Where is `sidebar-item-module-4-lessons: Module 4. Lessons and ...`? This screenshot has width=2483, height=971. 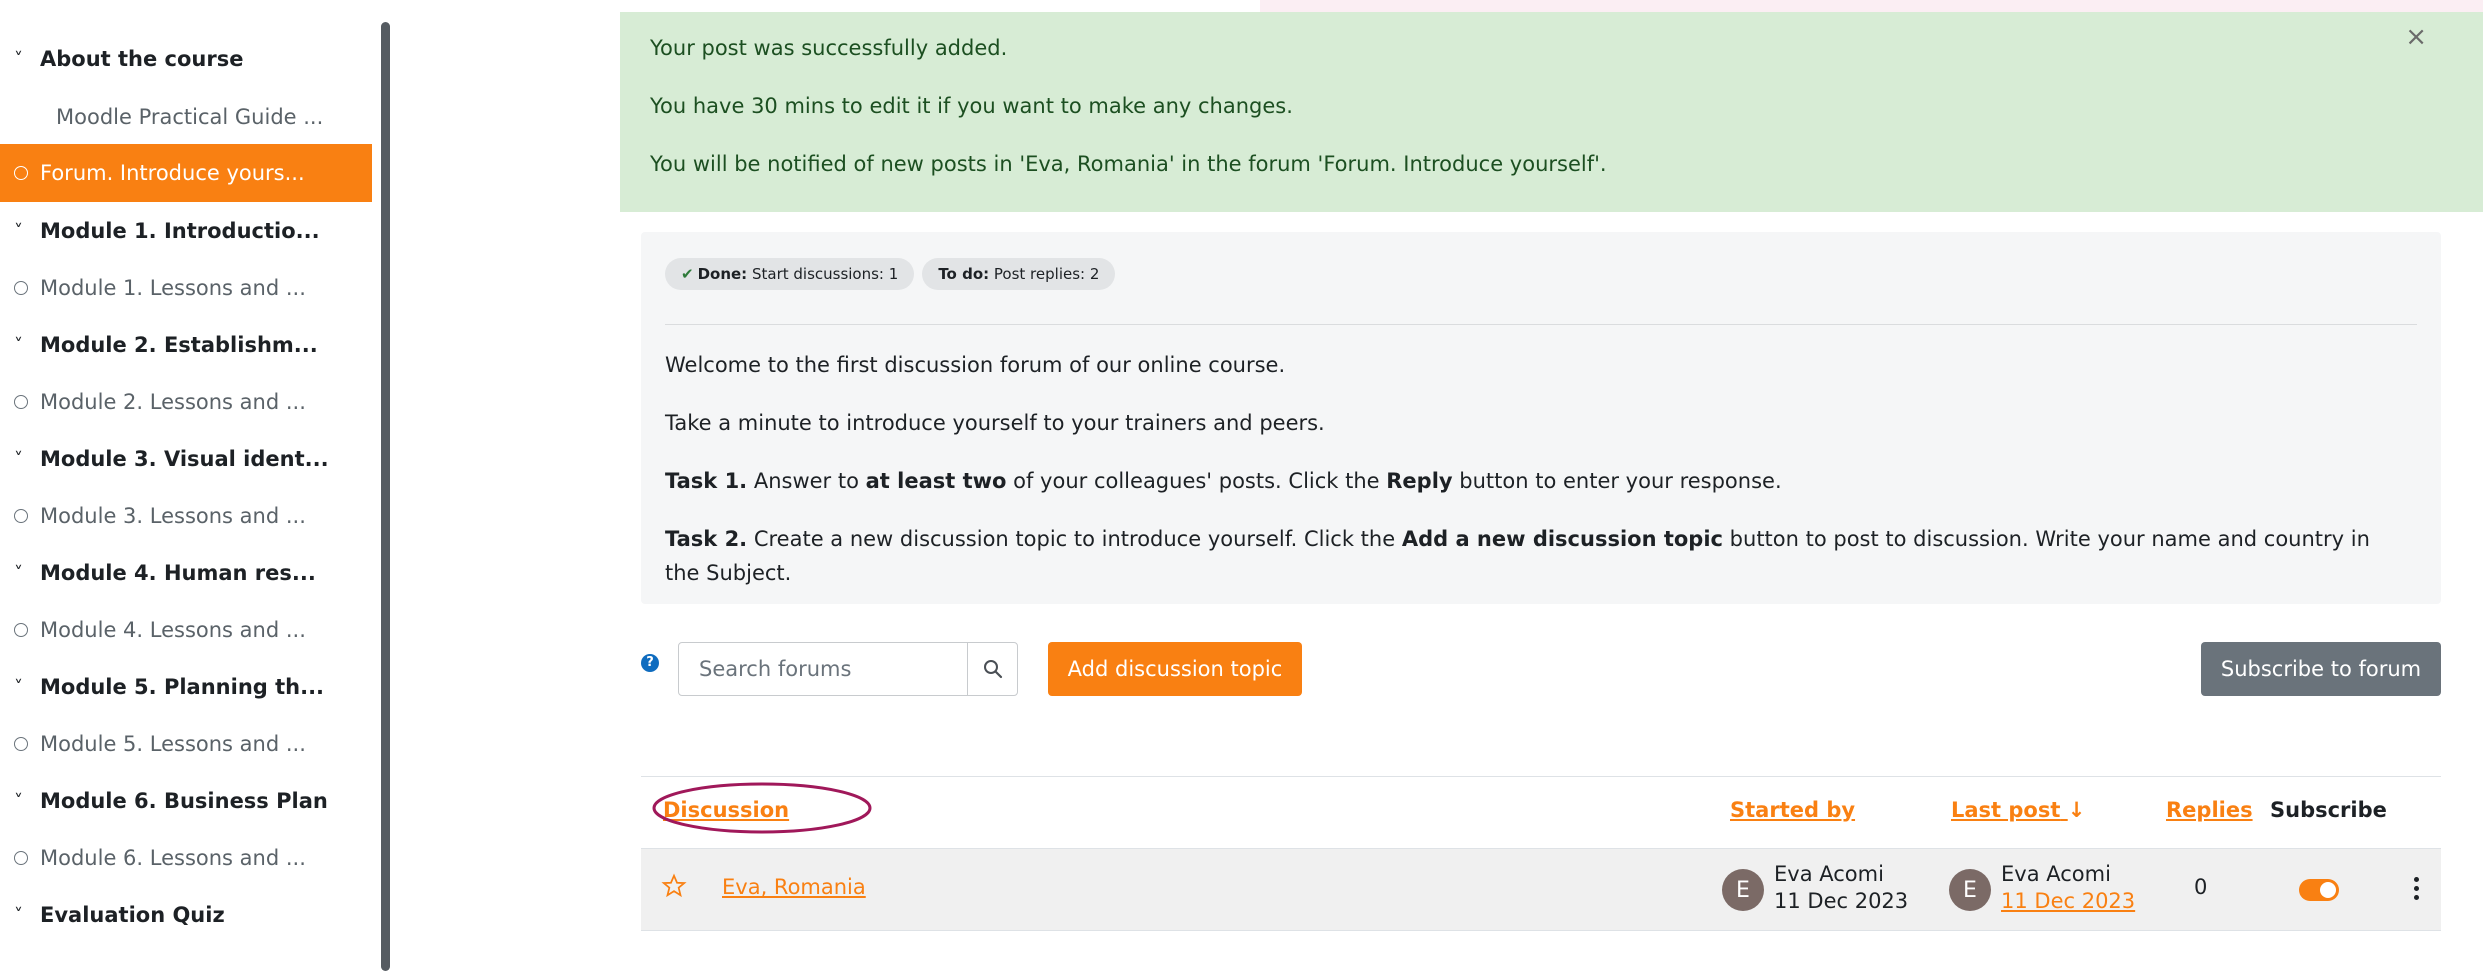
sidebar-item-module-4-lessons: Module 4. Lessons and ... is located at coordinates (186, 630).